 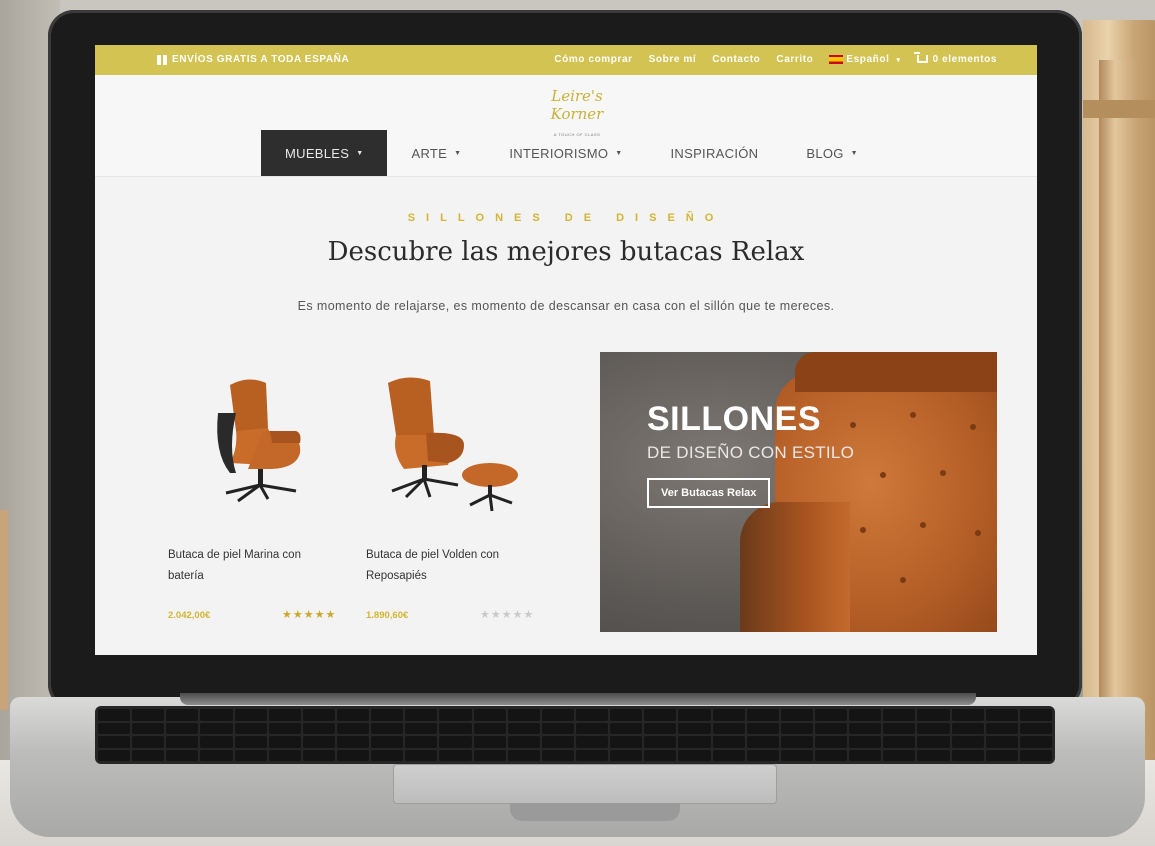 What do you see at coordinates (566, 218) in the screenshot?
I see `section-kicker: SILLONES DE DISEÑO` at bounding box center [566, 218].